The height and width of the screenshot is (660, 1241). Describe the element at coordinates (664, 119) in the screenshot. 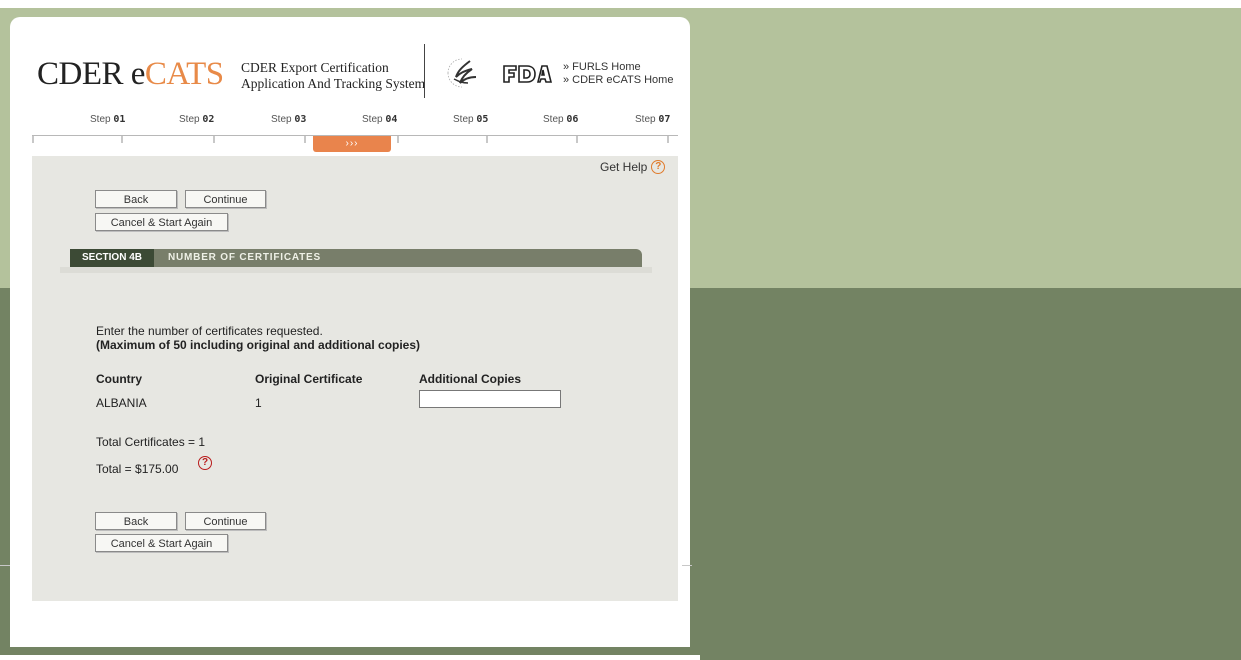

I see `step-07-num: 07` at that location.